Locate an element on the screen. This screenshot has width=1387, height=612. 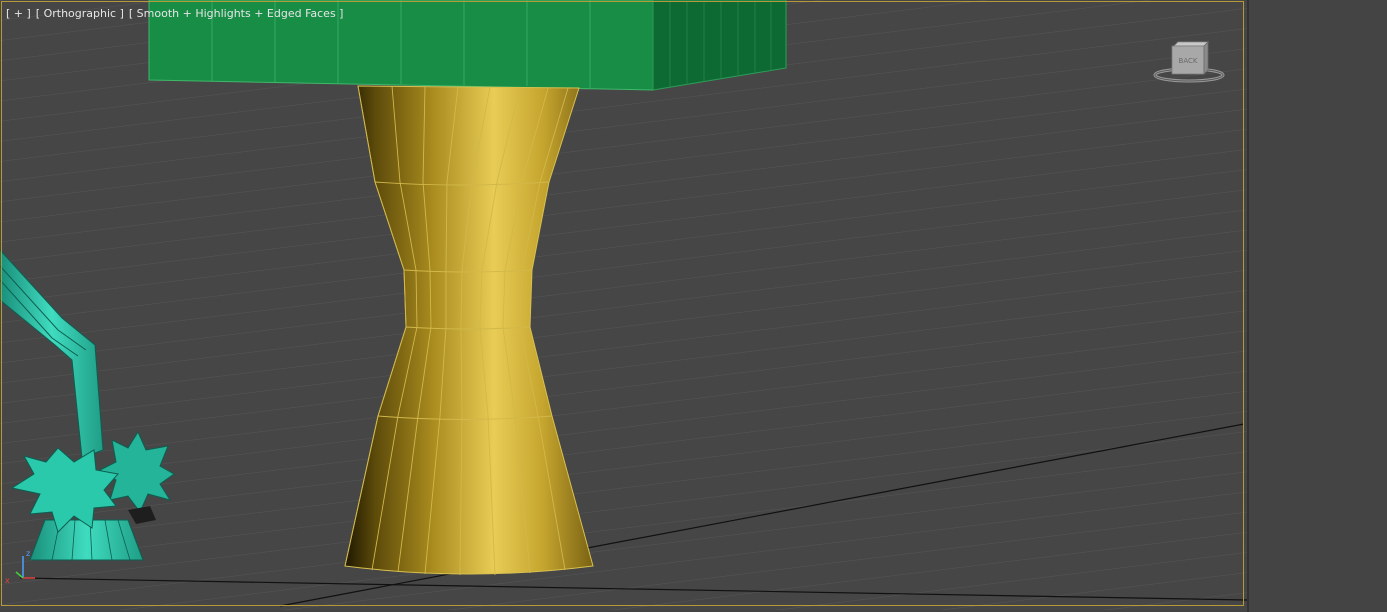
viewcube-face-label: BACK is located at coordinates (1188, 61).